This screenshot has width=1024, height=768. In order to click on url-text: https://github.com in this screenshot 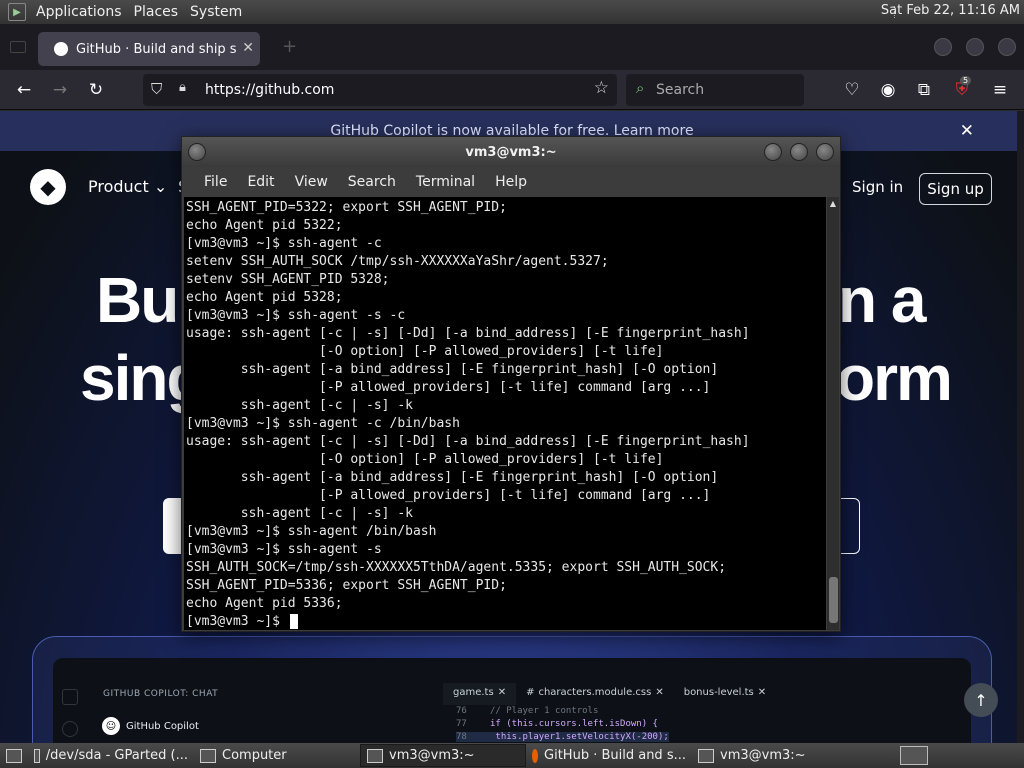, I will do `click(269, 90)`.